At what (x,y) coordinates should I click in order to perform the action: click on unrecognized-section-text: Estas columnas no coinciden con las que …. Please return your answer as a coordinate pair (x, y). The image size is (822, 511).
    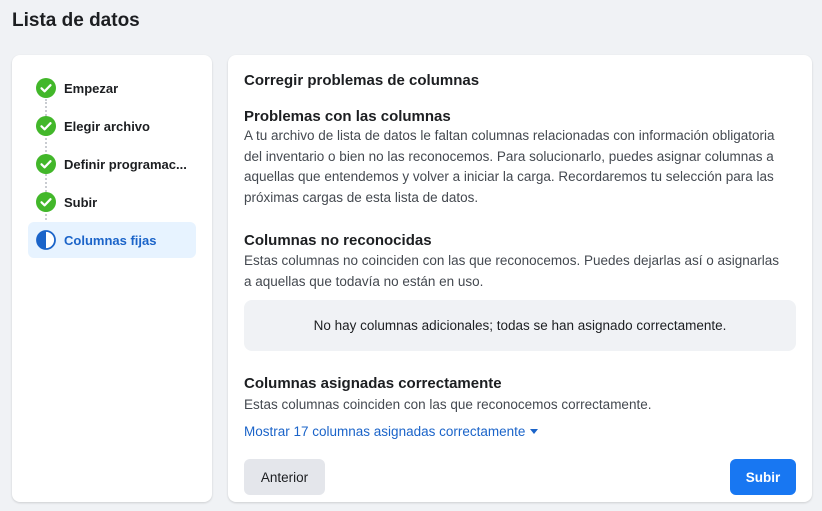
    Looking at the image, I should click on (512, 271).